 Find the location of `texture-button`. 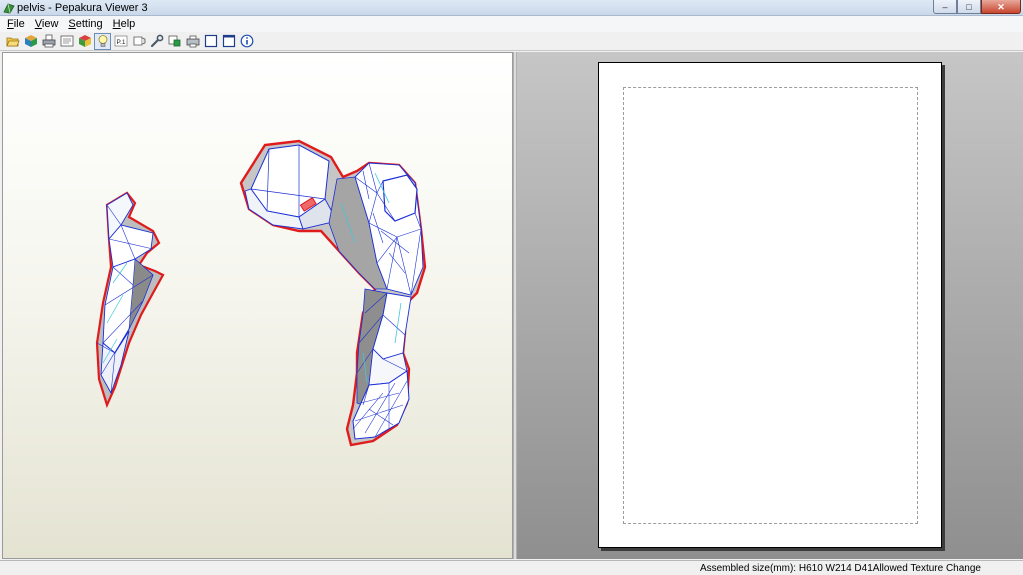

texture-button is located at coordinates (84, 41).